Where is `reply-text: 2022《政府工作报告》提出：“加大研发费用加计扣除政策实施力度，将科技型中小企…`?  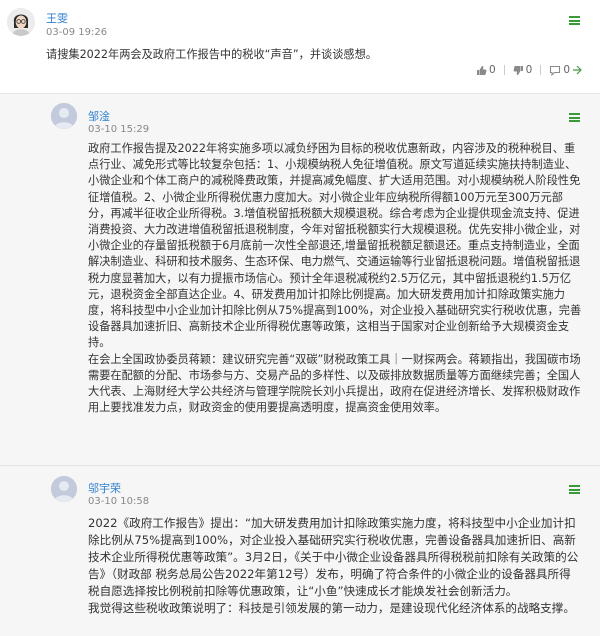 reply-text: 2022《政府工作报告》提出：“加大研发费用加计扣除政策实施力度，将科技型中小企… is located at coordinates (333, 565).